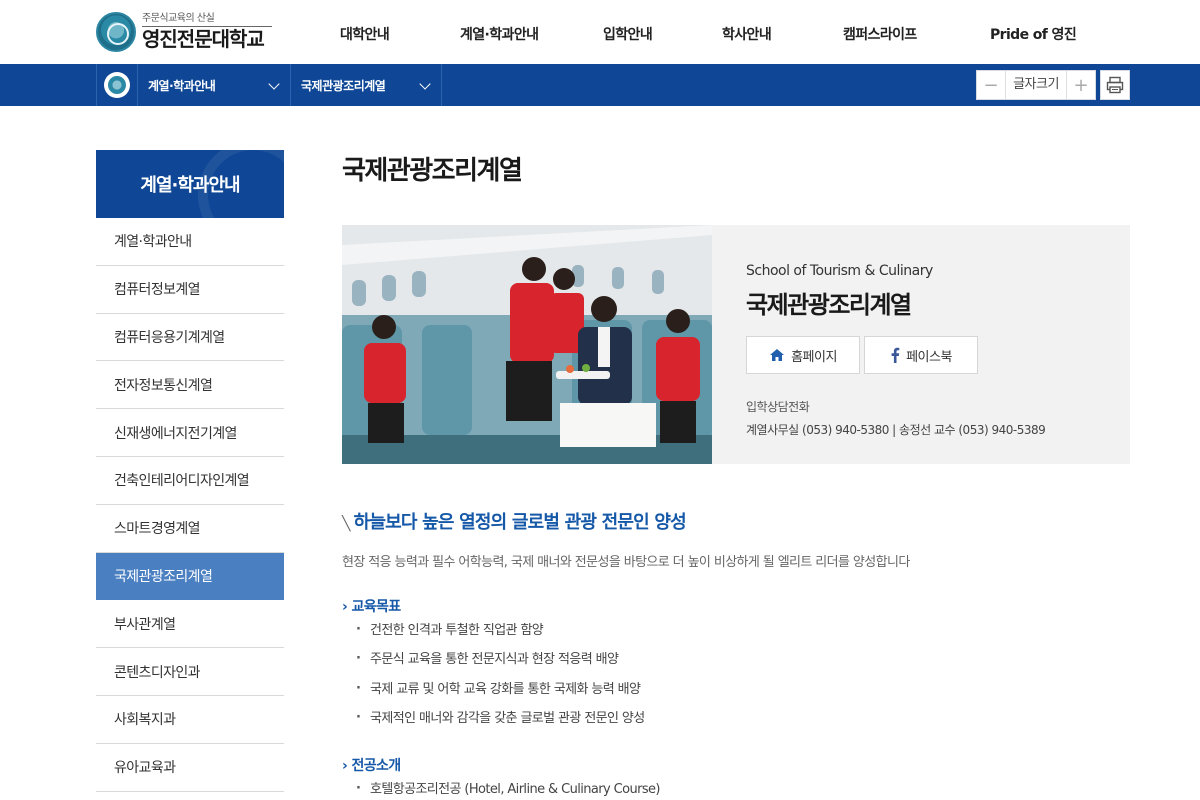 The image size is (1200, 800). Describe the element at coordinates (527, 344) in the screenshot. I see `cabin-crew-photo` at that location.